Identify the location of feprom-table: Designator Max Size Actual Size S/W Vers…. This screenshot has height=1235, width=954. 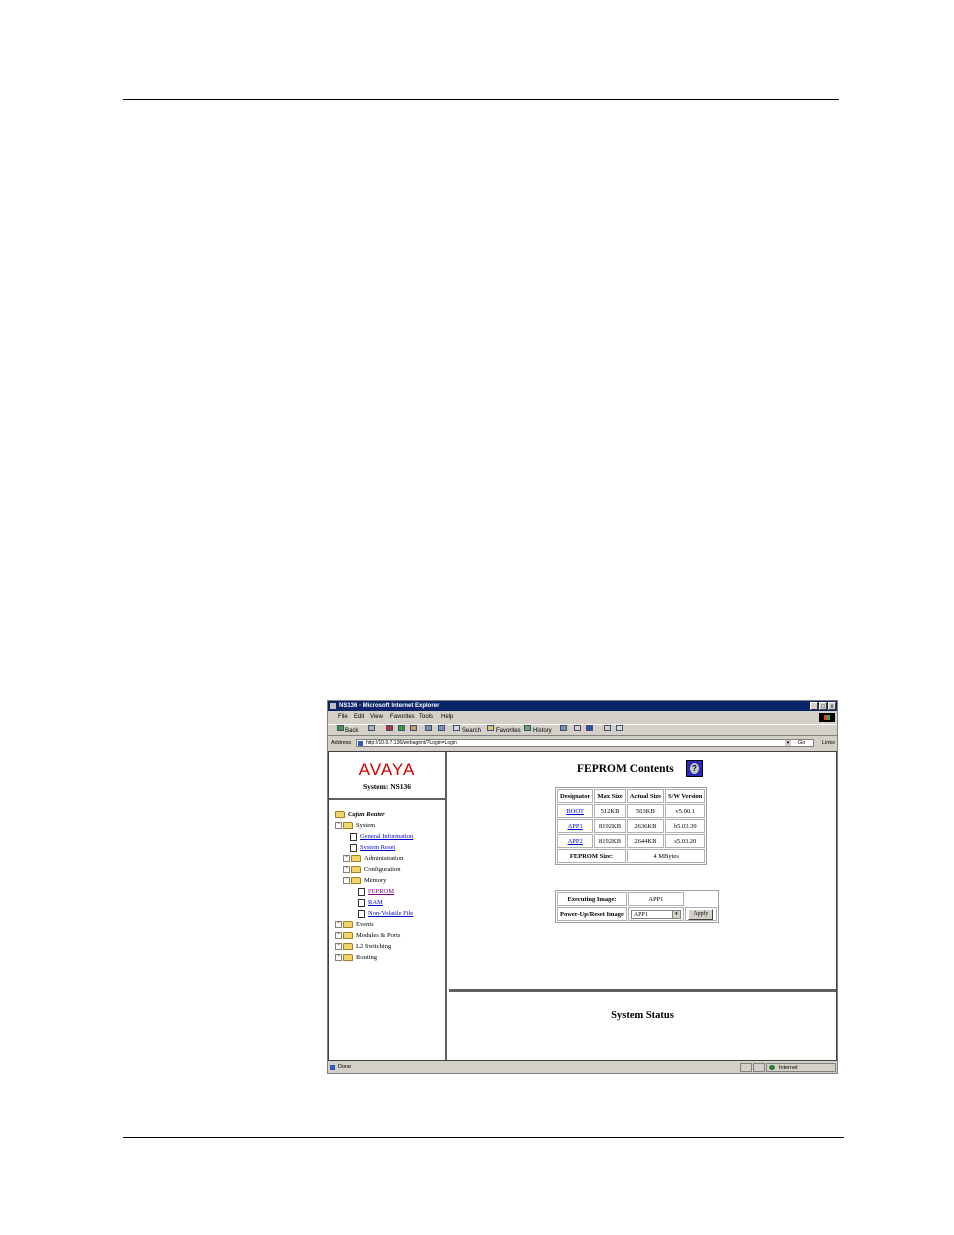
(631, 826).